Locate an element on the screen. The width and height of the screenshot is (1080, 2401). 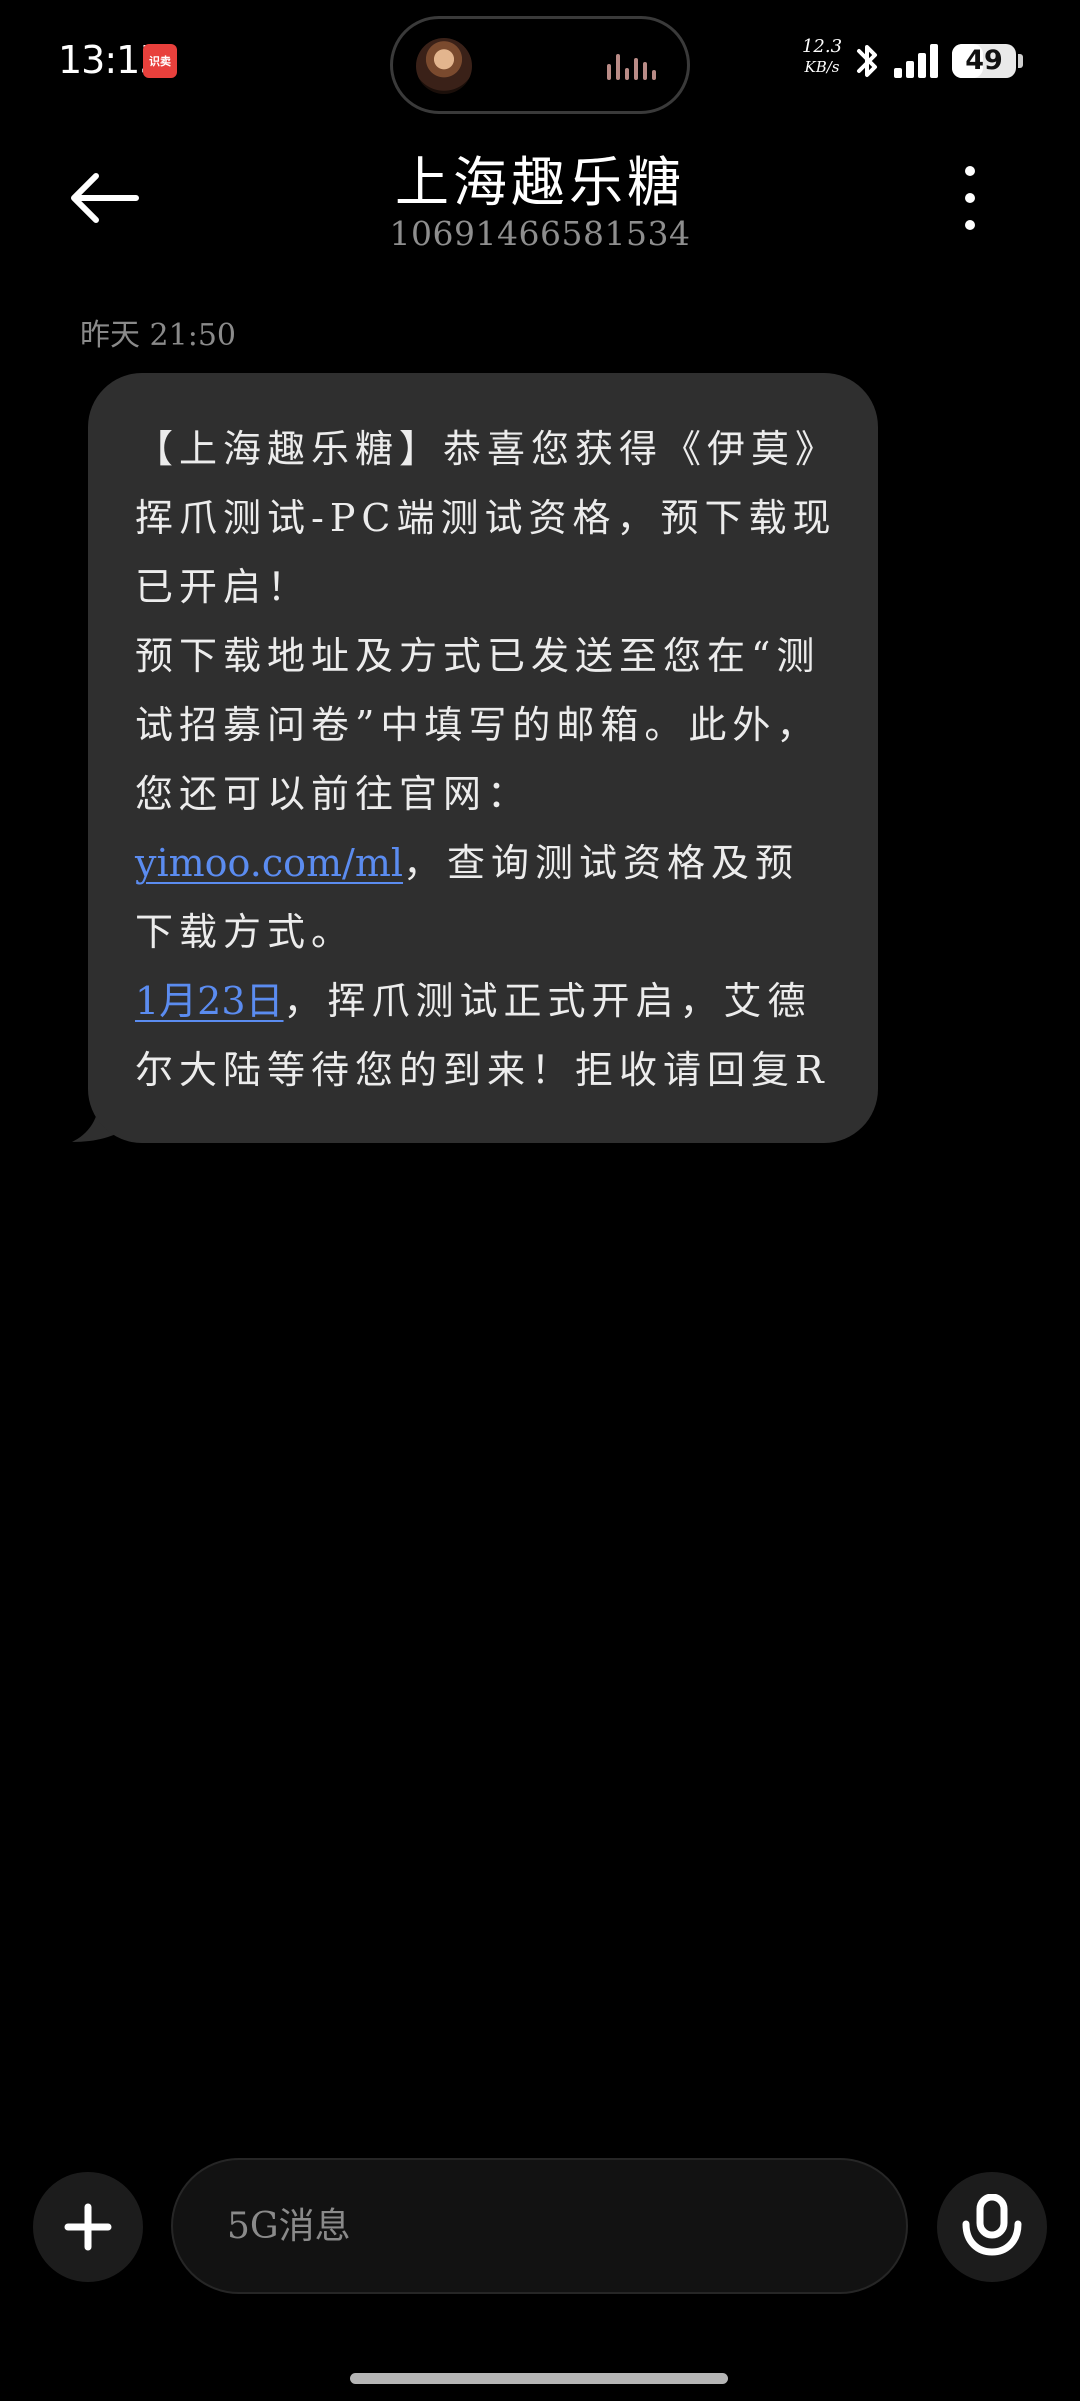
dynamic-island is located at coordinates (540, 65).